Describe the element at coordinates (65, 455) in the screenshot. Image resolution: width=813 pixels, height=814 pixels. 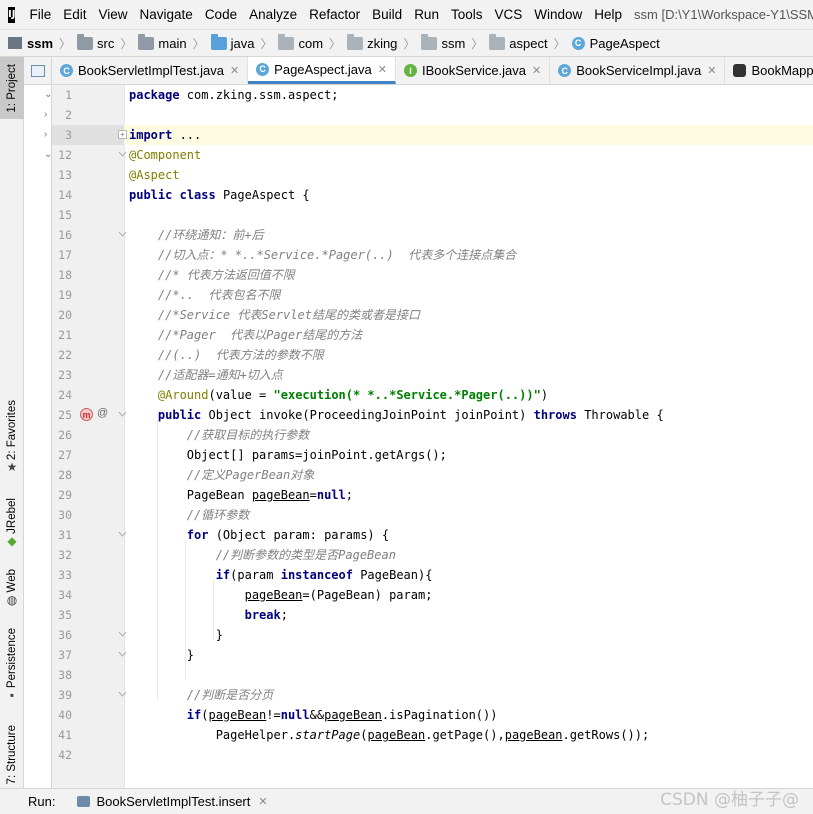
I see `line-number: 27` at that location.